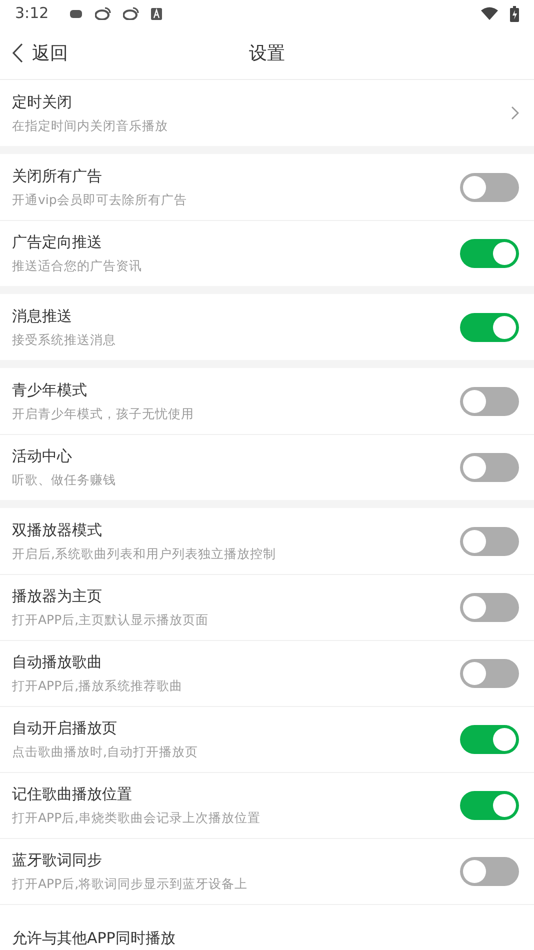 This screenshot has width=534, height=950. Describe the element at coordinates (111, 620) in the screenshot. I see `setting-description: 打开APP后,主页默认显示播放页面` at that location.